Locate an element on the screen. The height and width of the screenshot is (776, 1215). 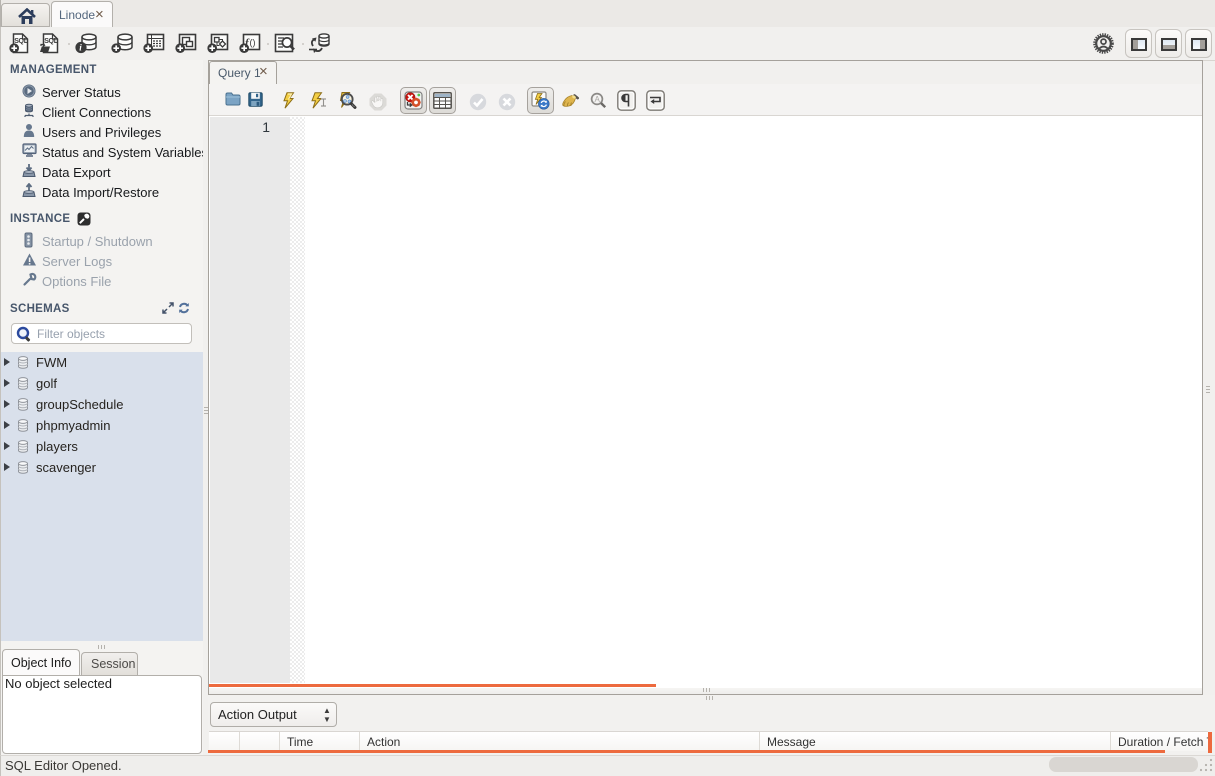
svg-text: A is located at coordinates (598, 99).